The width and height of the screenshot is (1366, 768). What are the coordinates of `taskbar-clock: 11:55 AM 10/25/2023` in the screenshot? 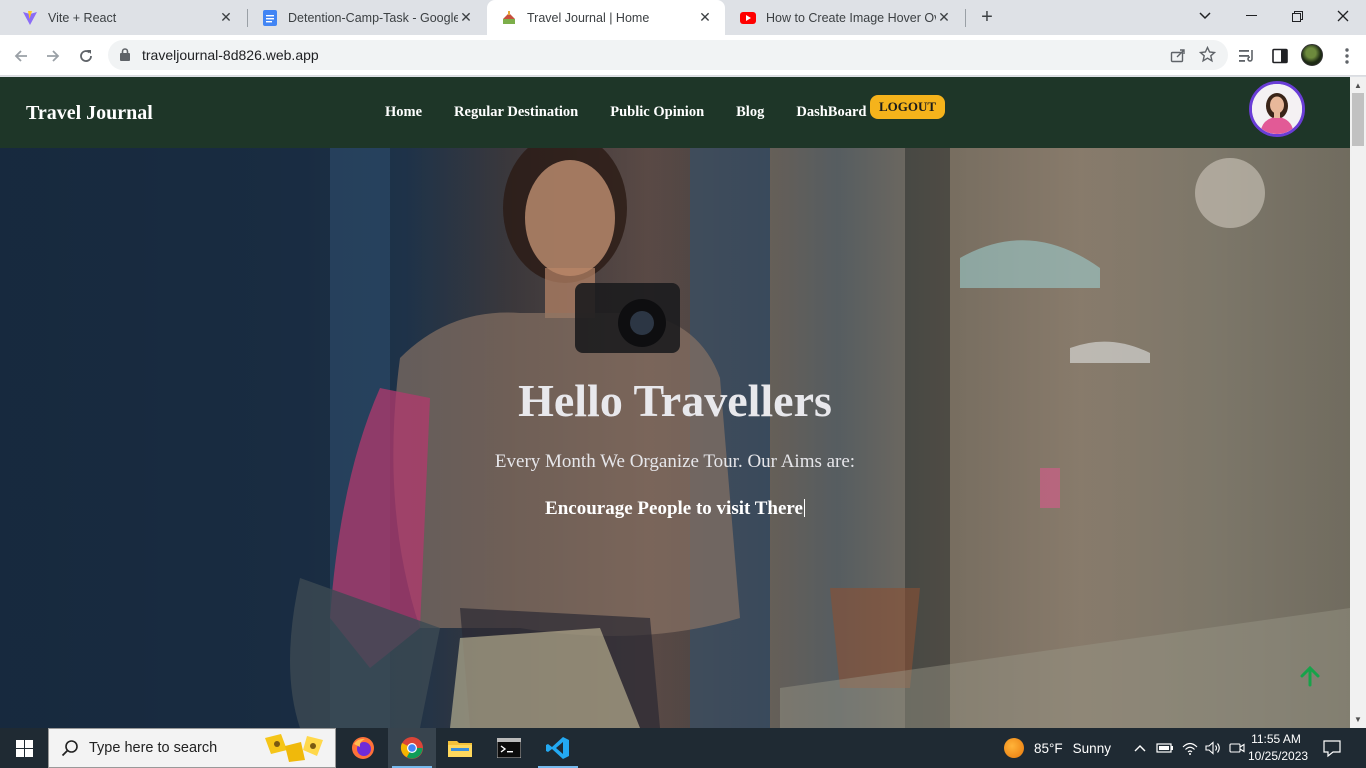 It's located at (1278, 748).